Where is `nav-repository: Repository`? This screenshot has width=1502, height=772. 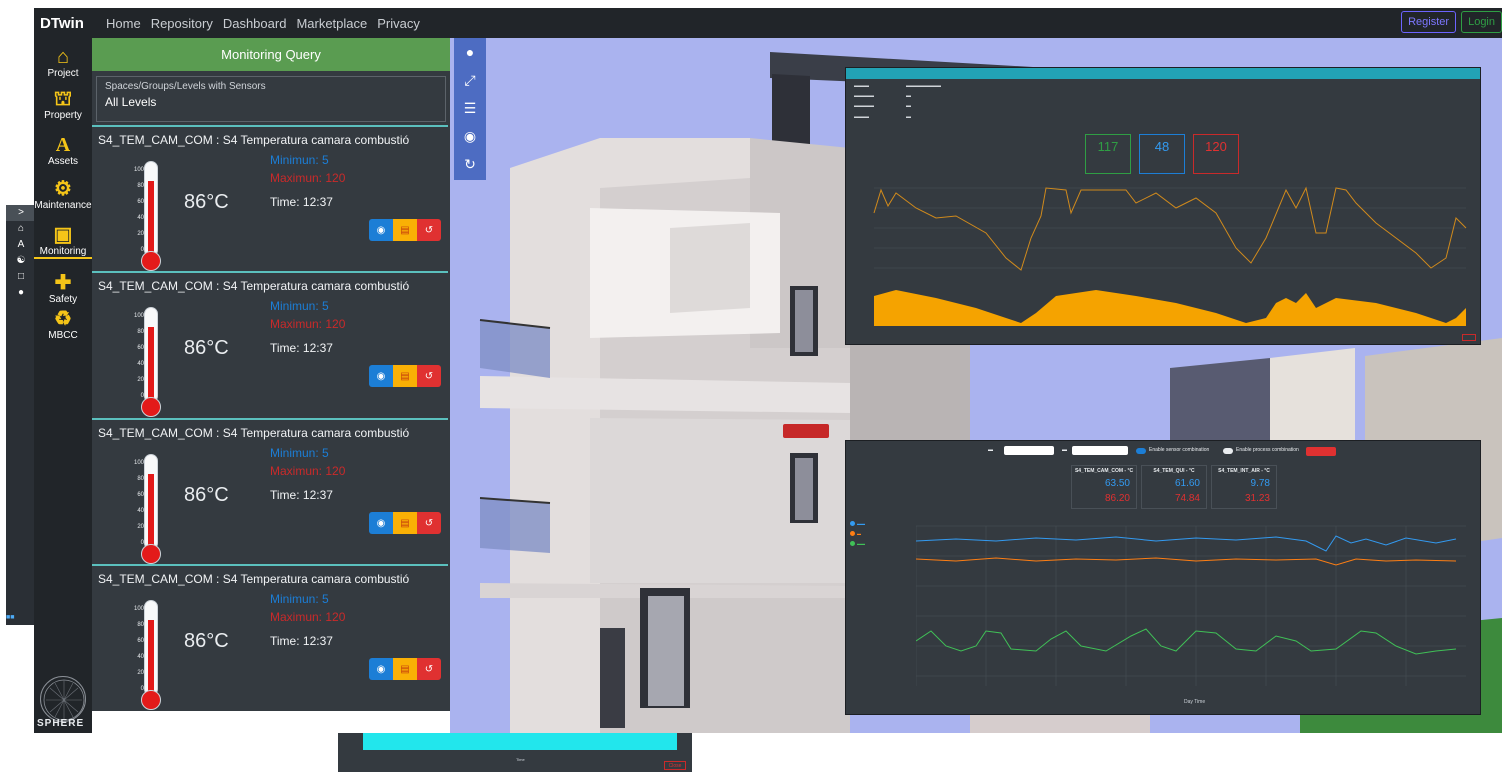 nav-repository: Repository is located at coordinates (182, 23).